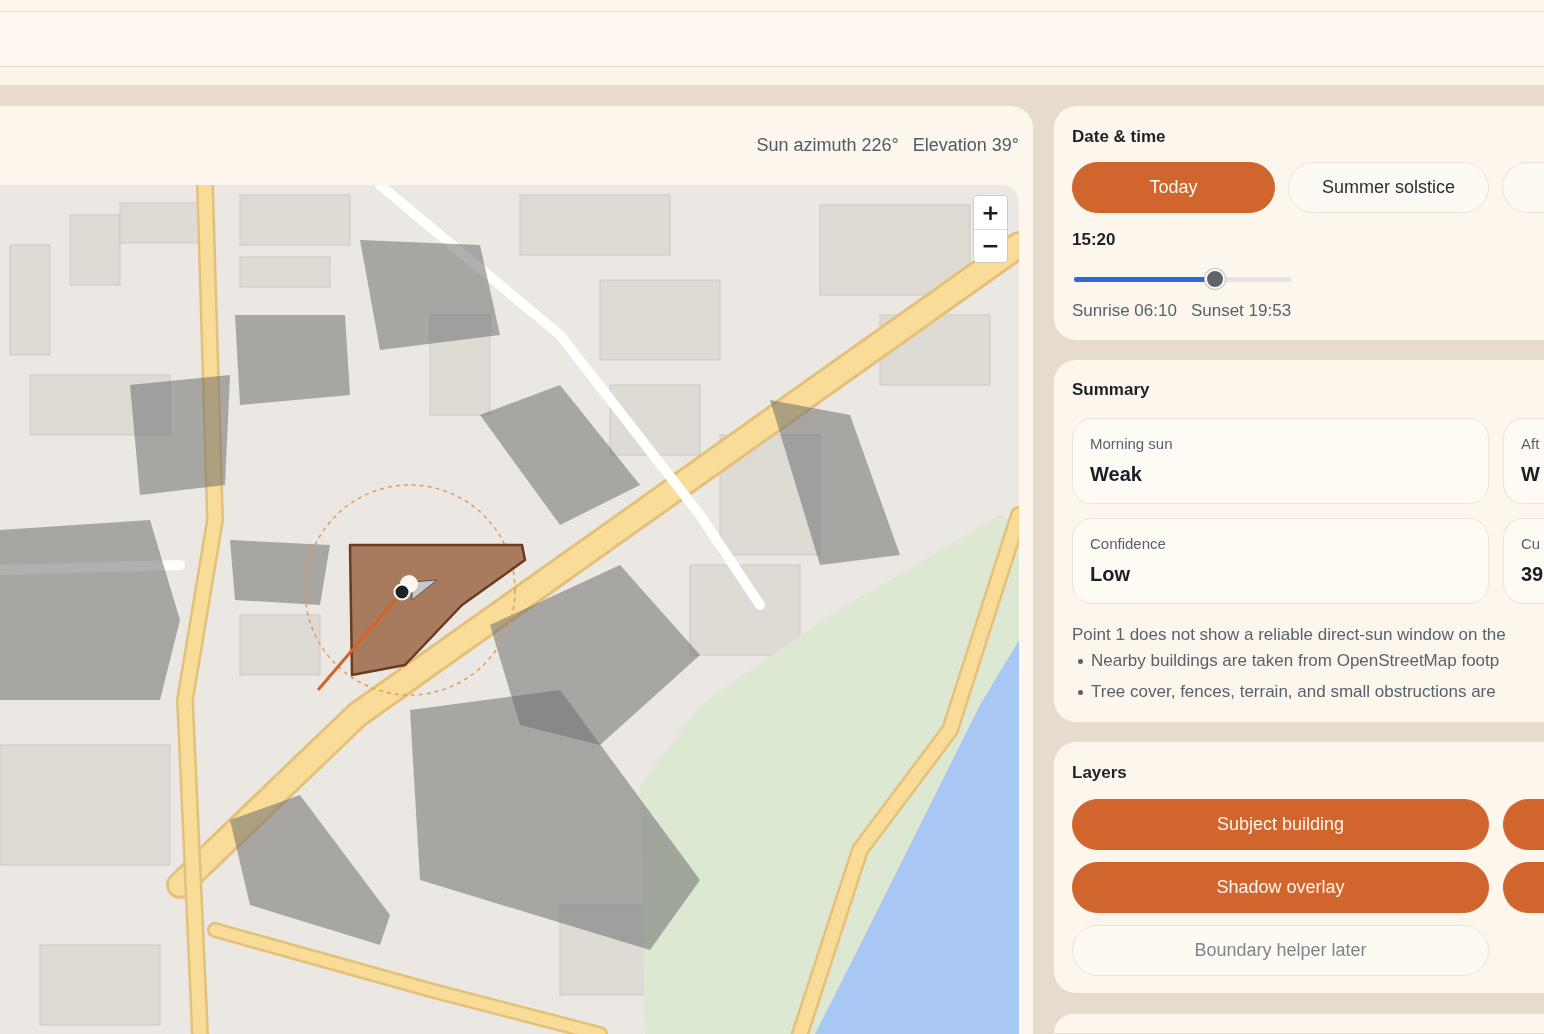 This screenshot has height=1034, width=1544. Describe the element at coordinates (1388, 187) in the screenshot. I see `preset-button: Summer solstice` at that location.